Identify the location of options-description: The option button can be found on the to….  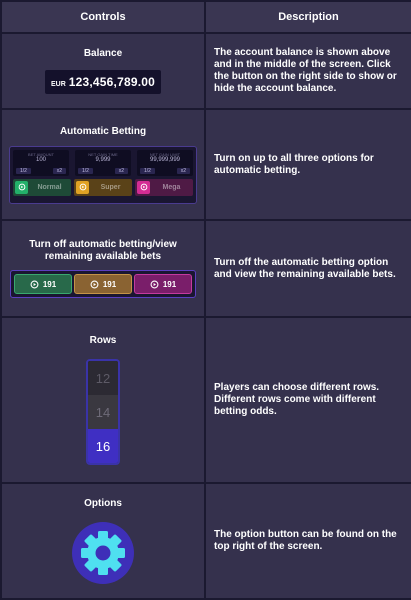
(307, 541).